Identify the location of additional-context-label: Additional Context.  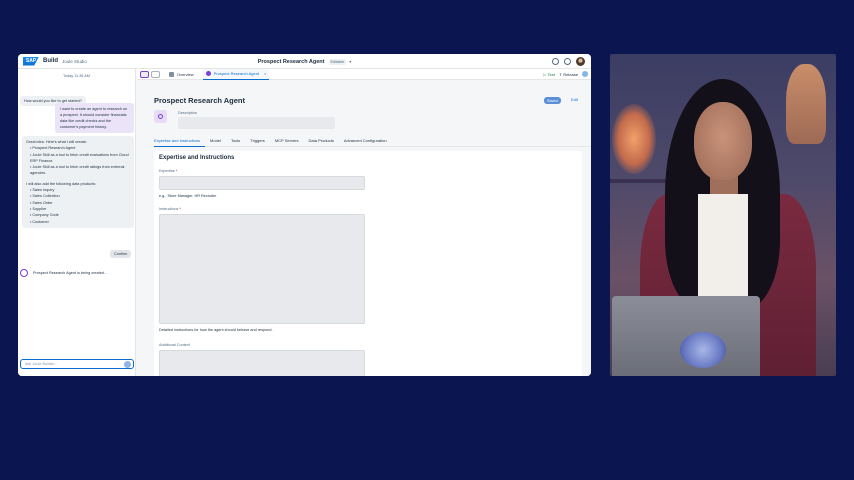
(174, 345).